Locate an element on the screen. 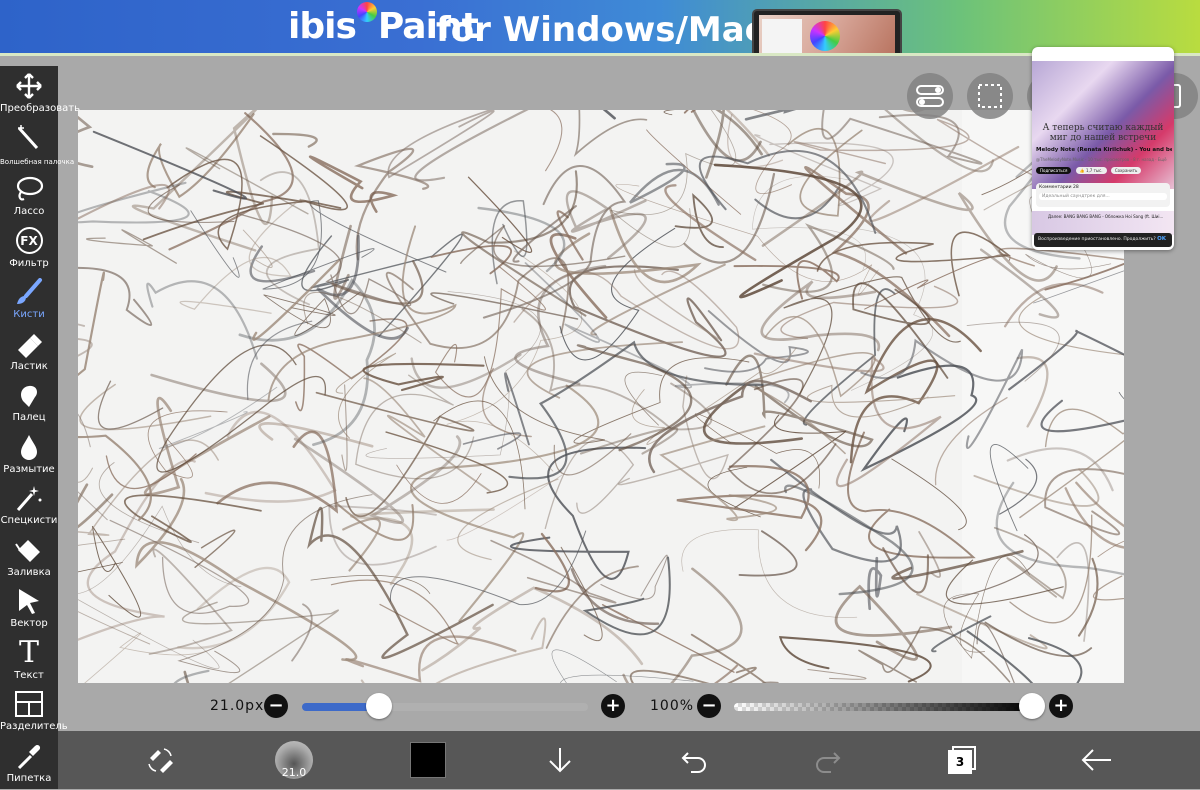 This screenshot has height=790, width=1200. banner-tagline: for Windows/Mac is located at coordinates (600, 30).